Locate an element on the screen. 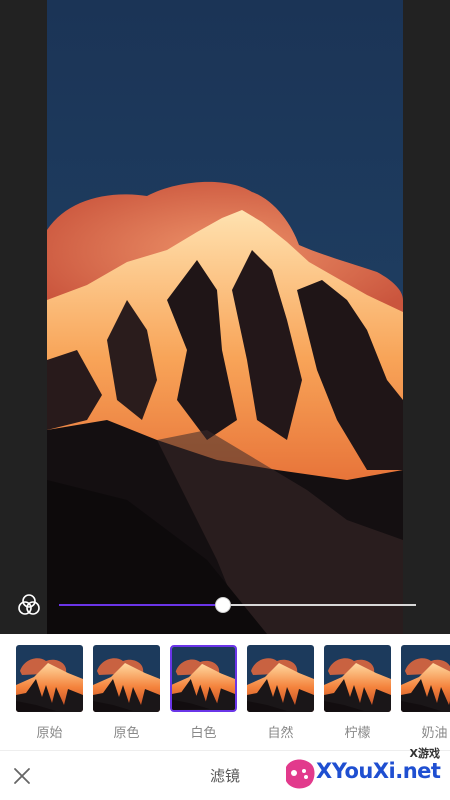 Image resolution: width=450 pixels, height=800 pixels. overlap-circles-icon is located at coordinates (29, 604).